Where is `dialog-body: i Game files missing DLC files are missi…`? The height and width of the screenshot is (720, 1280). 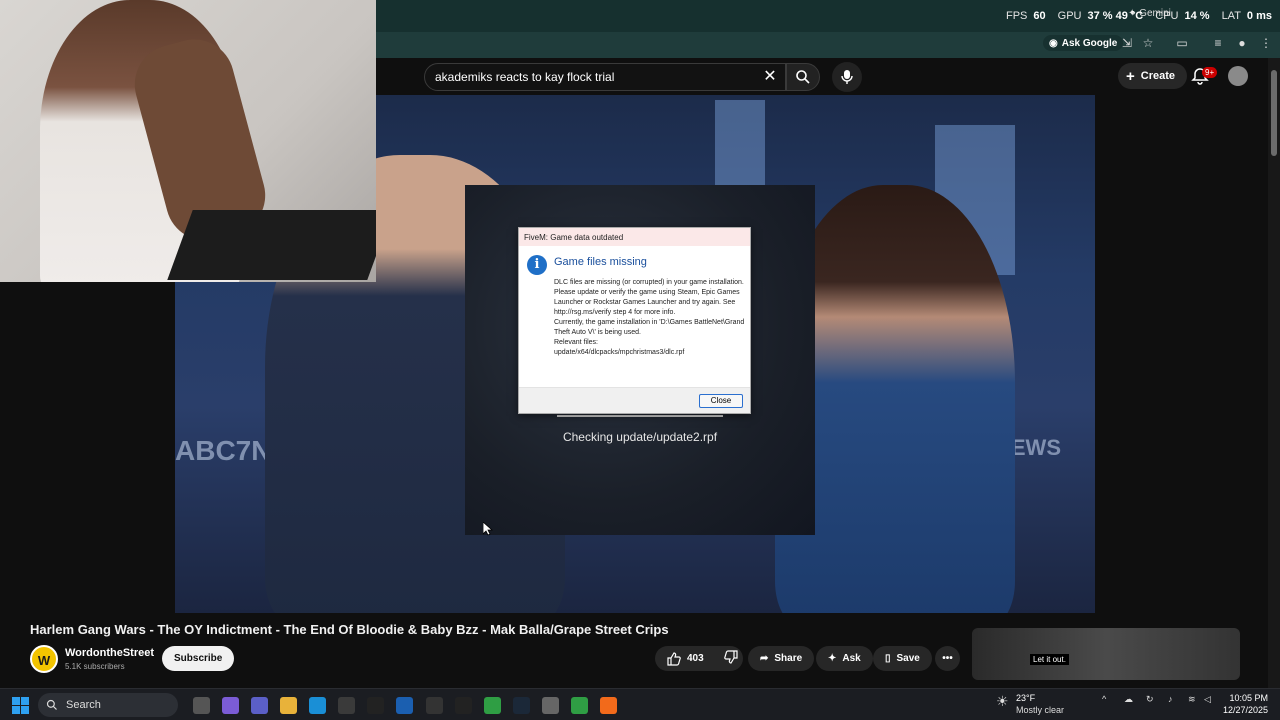
dialog-body: i Game files missing DLC files are missi… is located at coordinates (634, 316).